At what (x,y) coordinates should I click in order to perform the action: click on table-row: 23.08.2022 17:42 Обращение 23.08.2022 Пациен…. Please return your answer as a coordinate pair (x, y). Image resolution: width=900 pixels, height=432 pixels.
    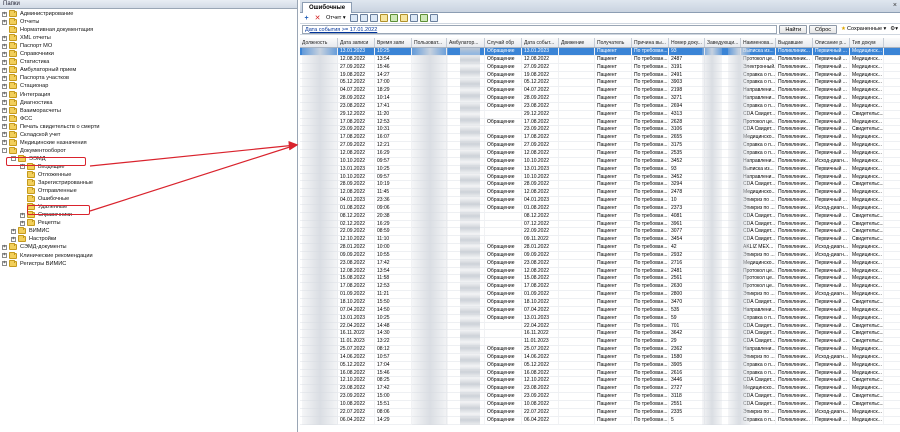
    Looking at the image, I should click on (600, 263).